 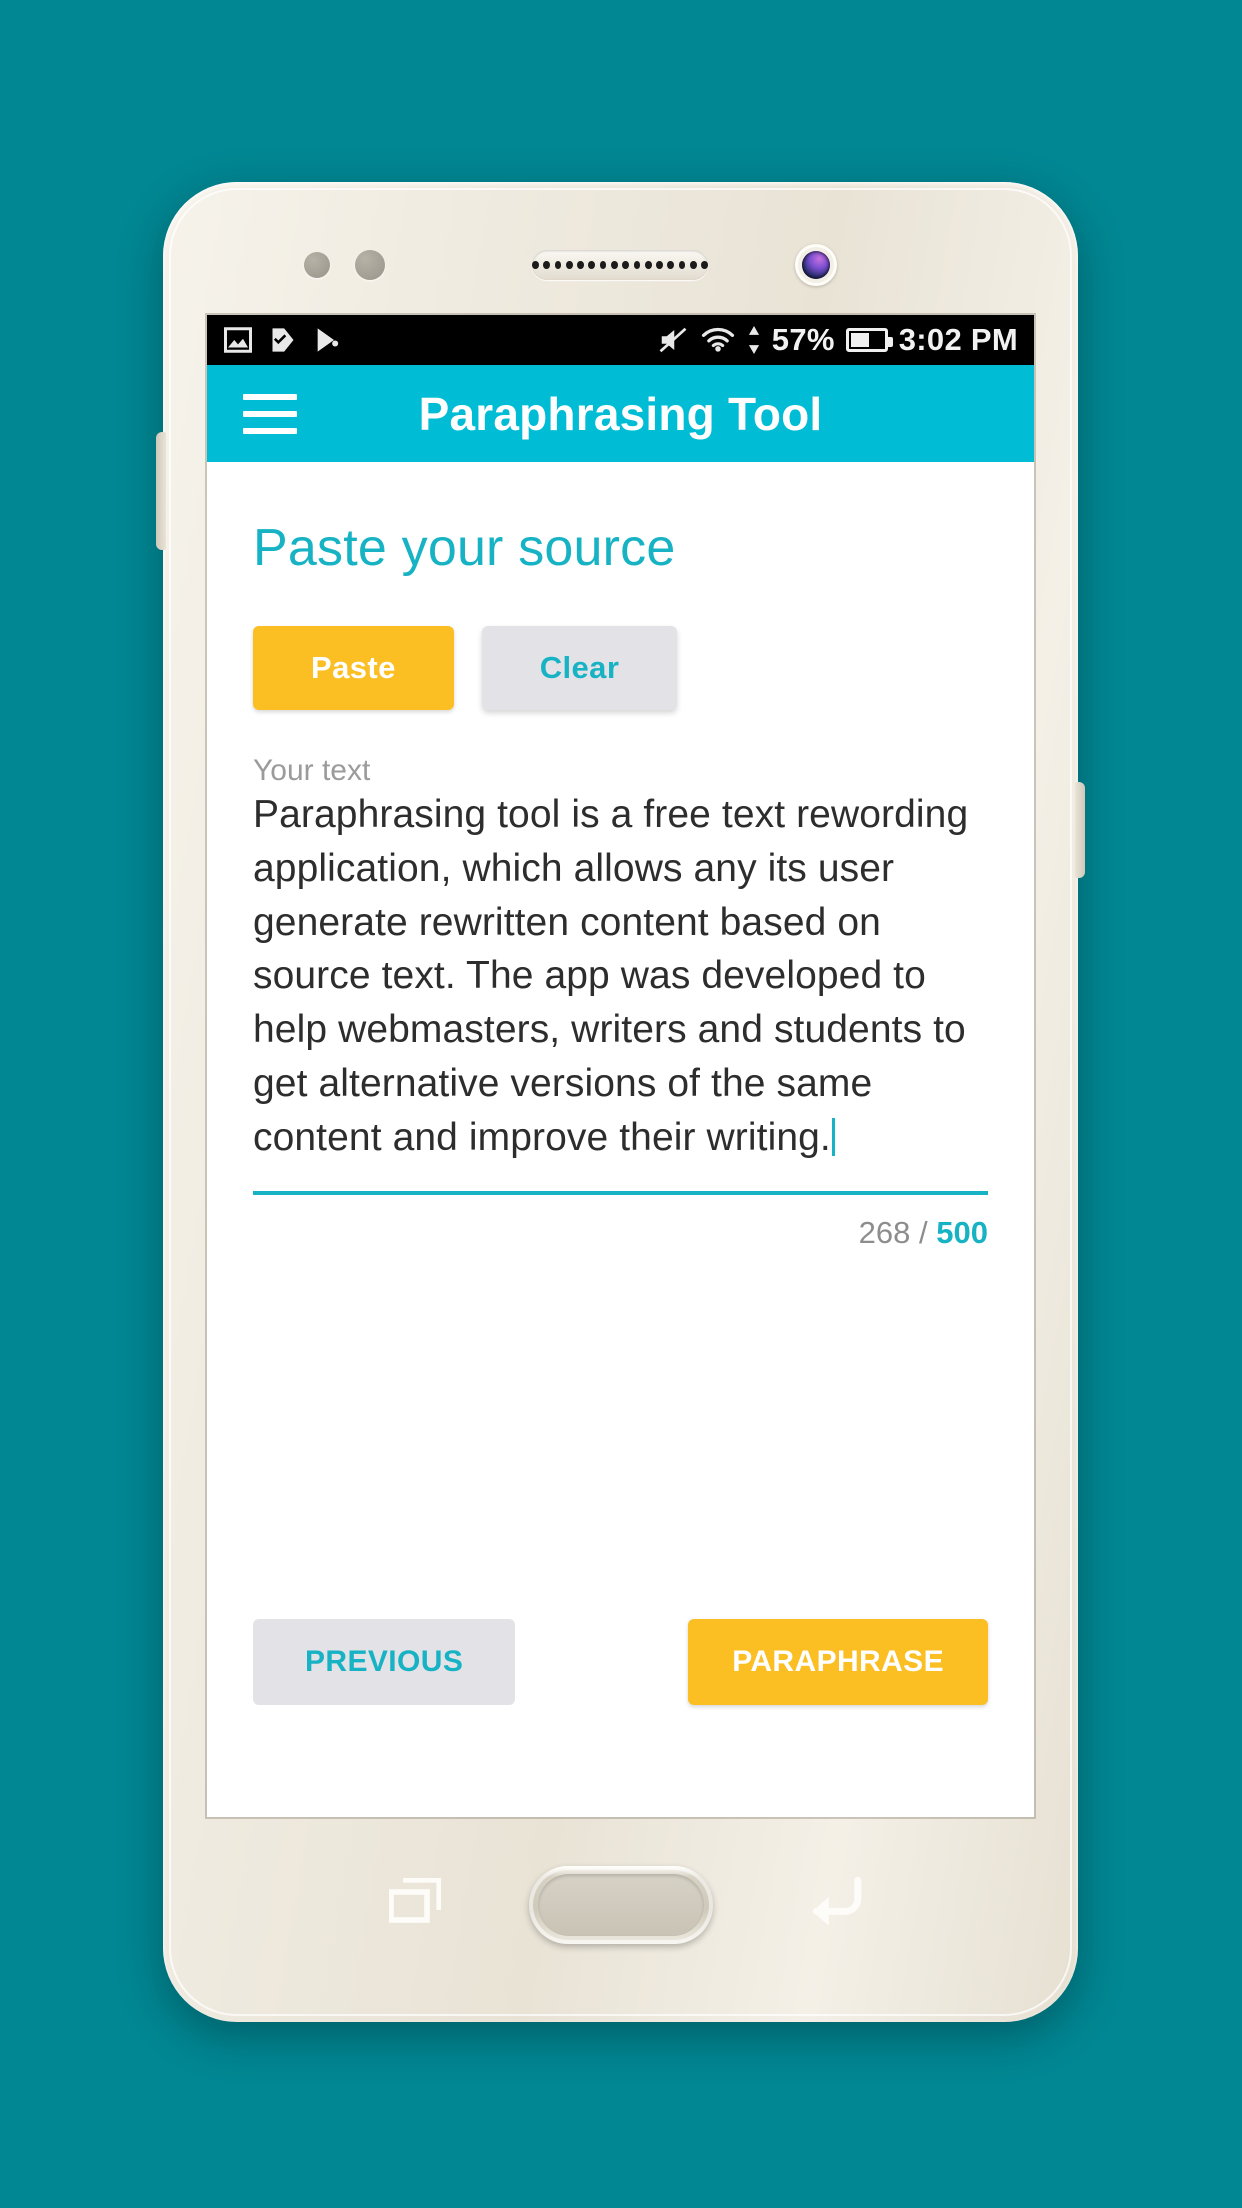 I want to click on clear-button: Clear, so click(x=579, y=668).